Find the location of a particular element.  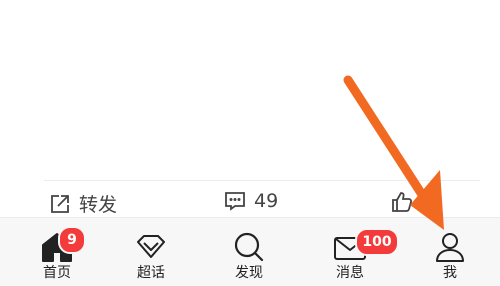

tab-messages: 100 消息 is located at coordinates (352, 252).